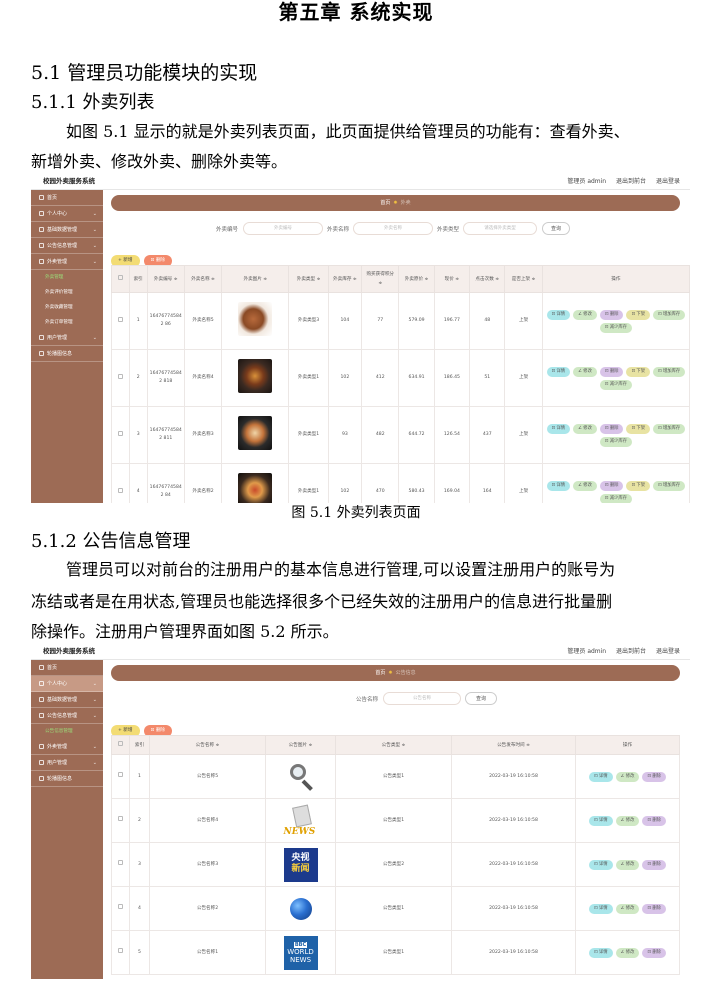  What do you see at coordinates (227, 230) in the screenshot?
I see `search-label: 外卖编号` at bounding box center [227, 230].